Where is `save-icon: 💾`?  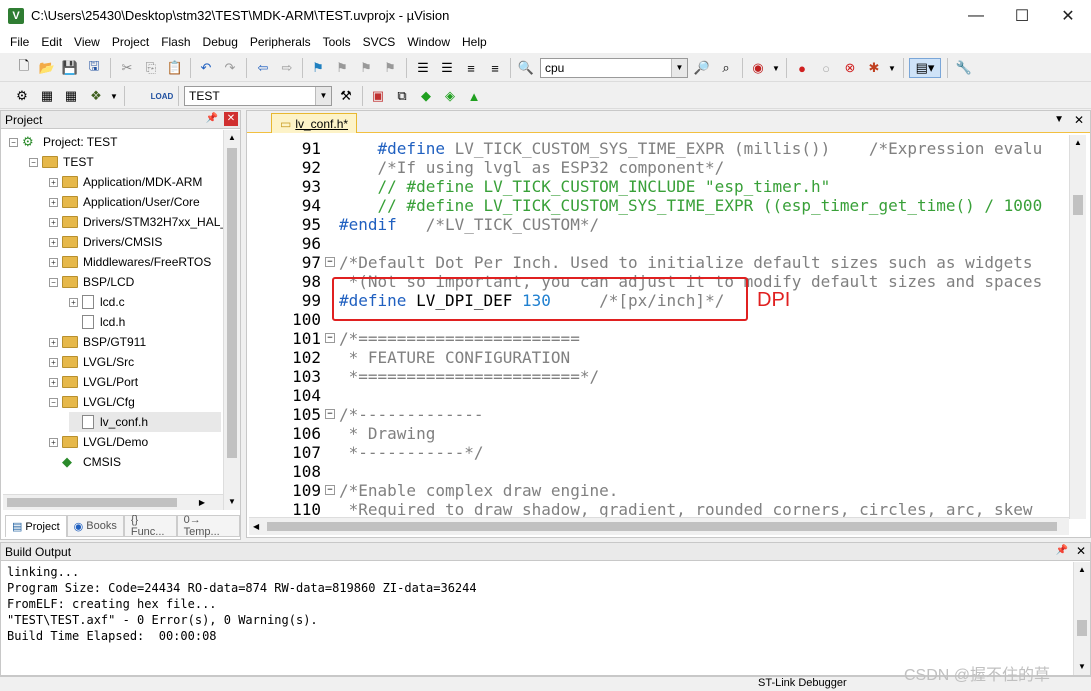
save-icon: 💾 is located at coordinates (70, 68).